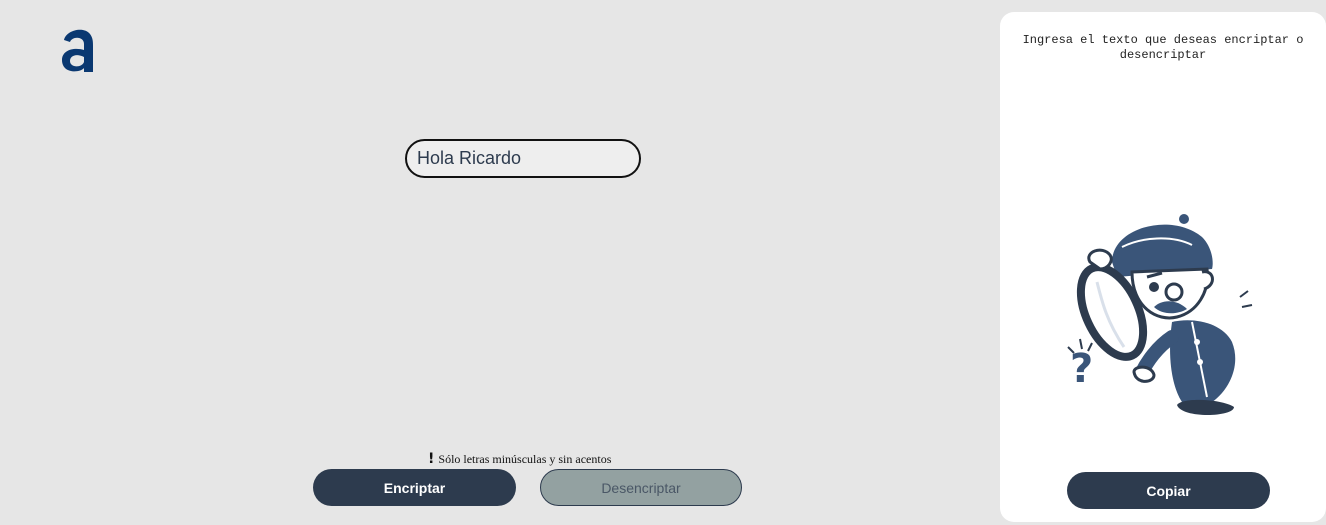 The height and width of the screenshot is (525, 1326). I want to click on alura-logo-icon, so click(77, 51).